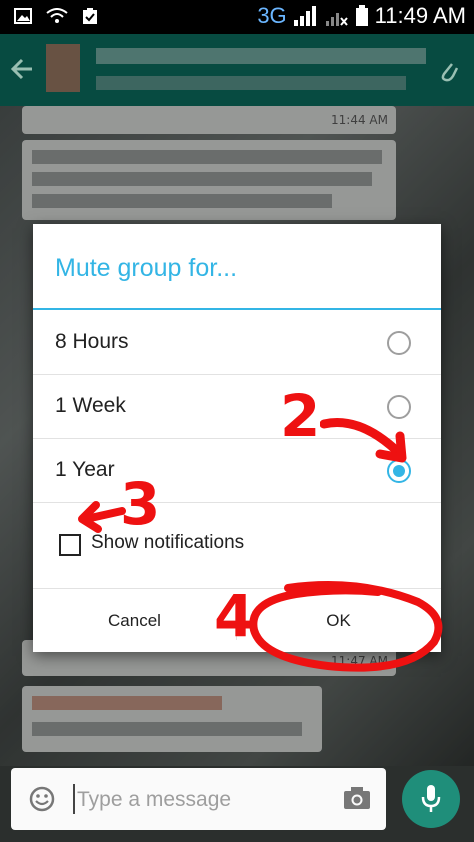 The image size is (474, 842). What do you see at coordinates (237, 309) in the screenshot?
I see `title-divider` at bounding box center [237, 309].